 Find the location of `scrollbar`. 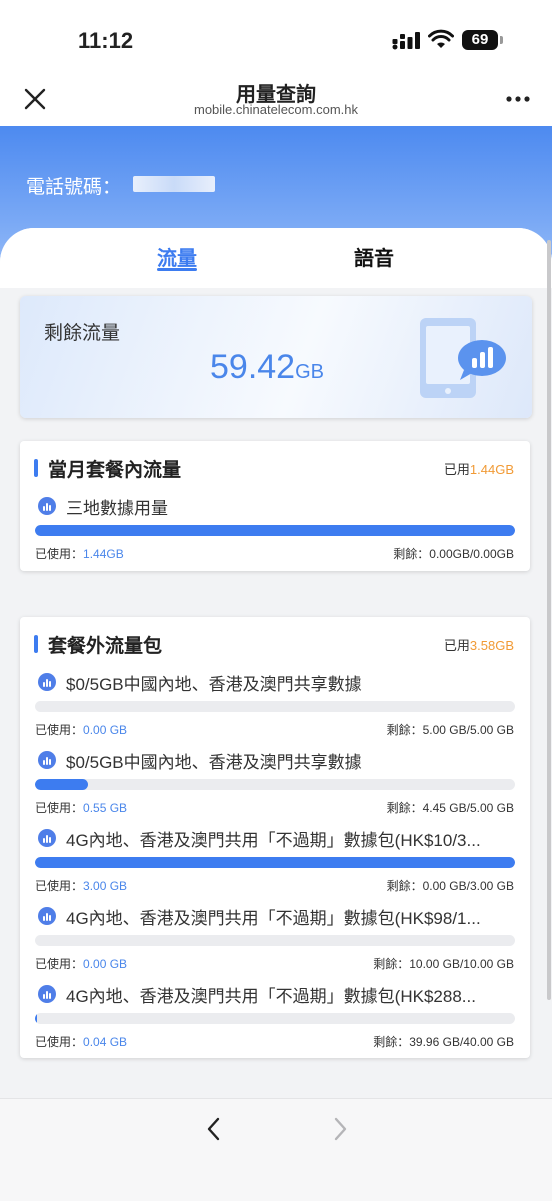

scrollbar is located at coordinates (549, 620).